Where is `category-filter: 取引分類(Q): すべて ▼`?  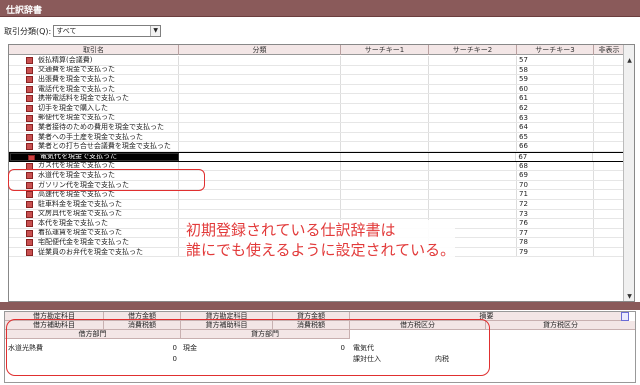
category-filter: 取引分類(Q): すべて ▼ is located at coordinates (83, 31).